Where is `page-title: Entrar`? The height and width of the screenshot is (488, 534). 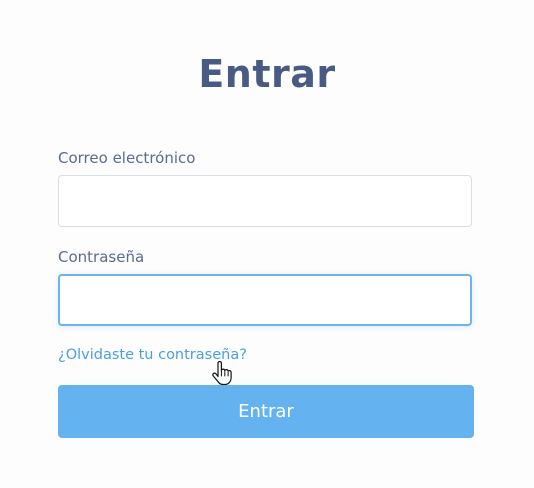
page-title: Entrar is located at coordinates (267, 74).